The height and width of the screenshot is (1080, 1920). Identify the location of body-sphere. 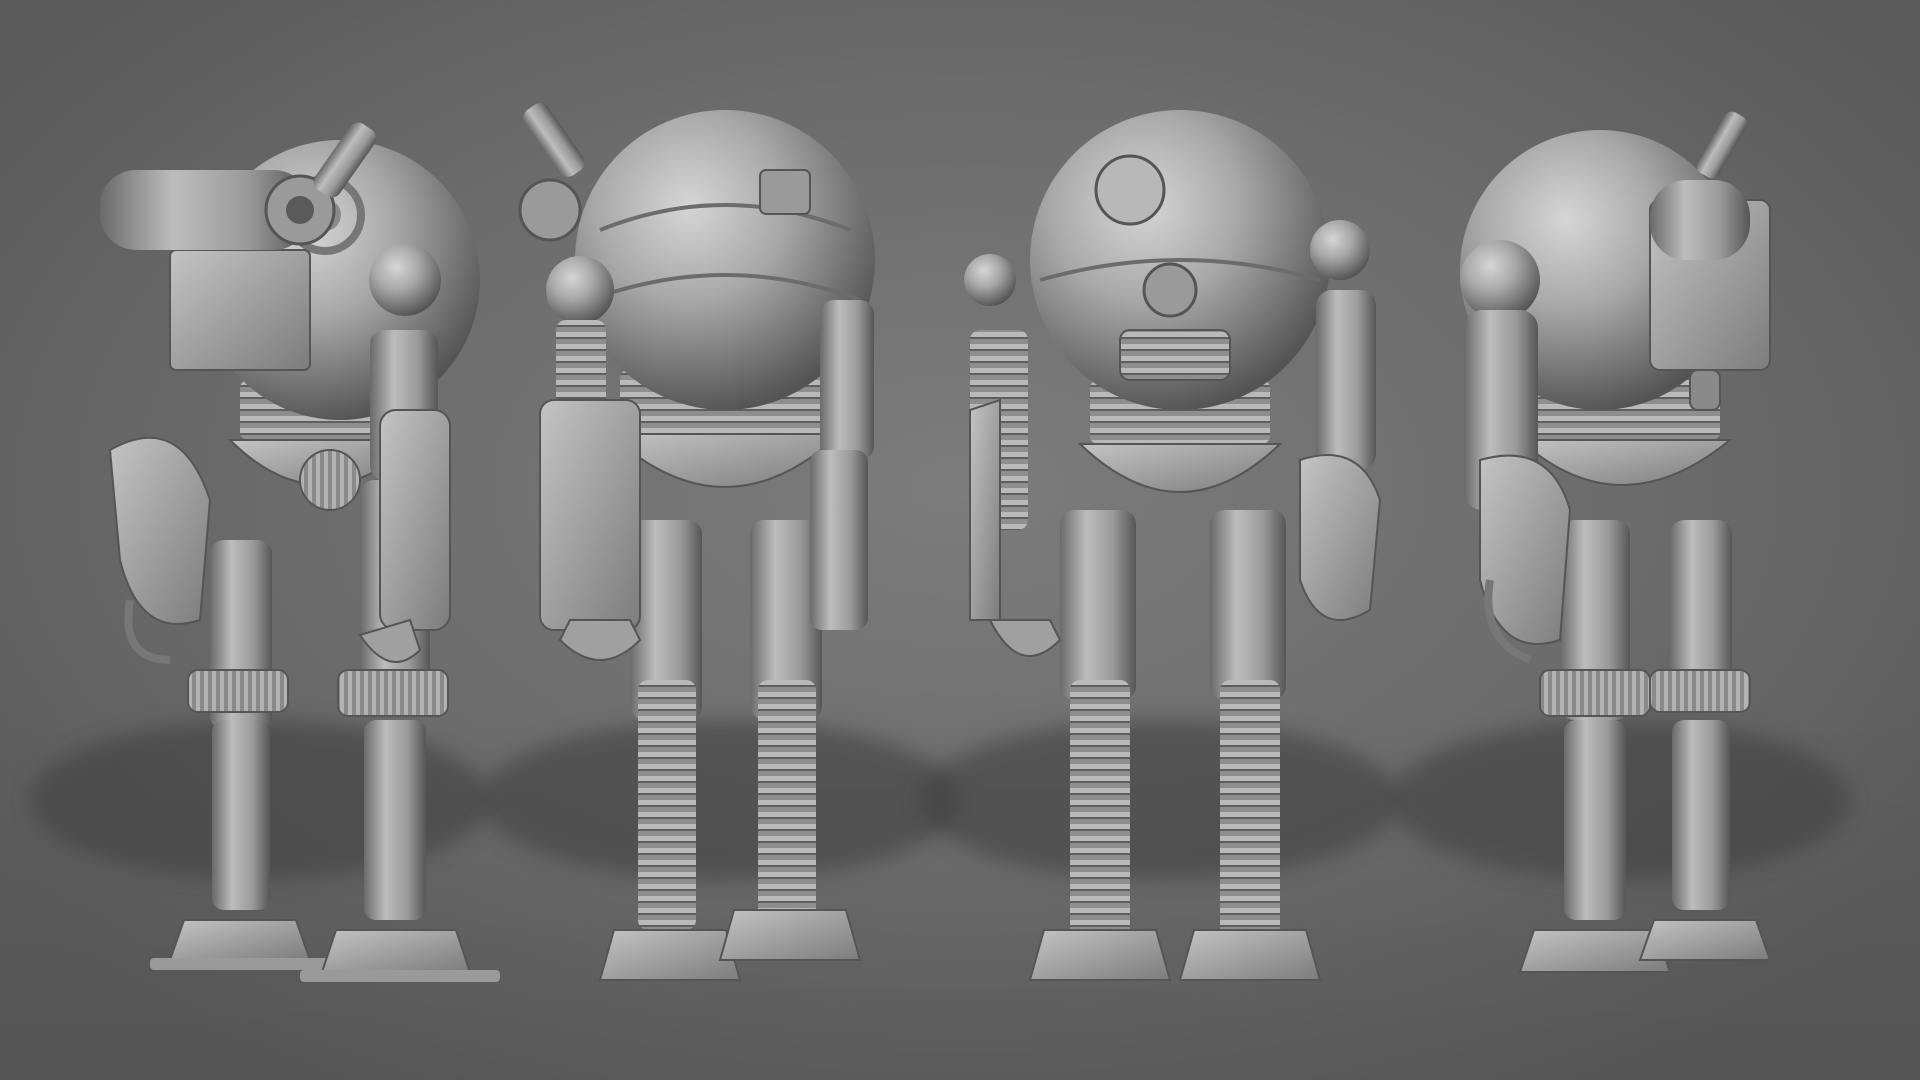
(1180, 260).